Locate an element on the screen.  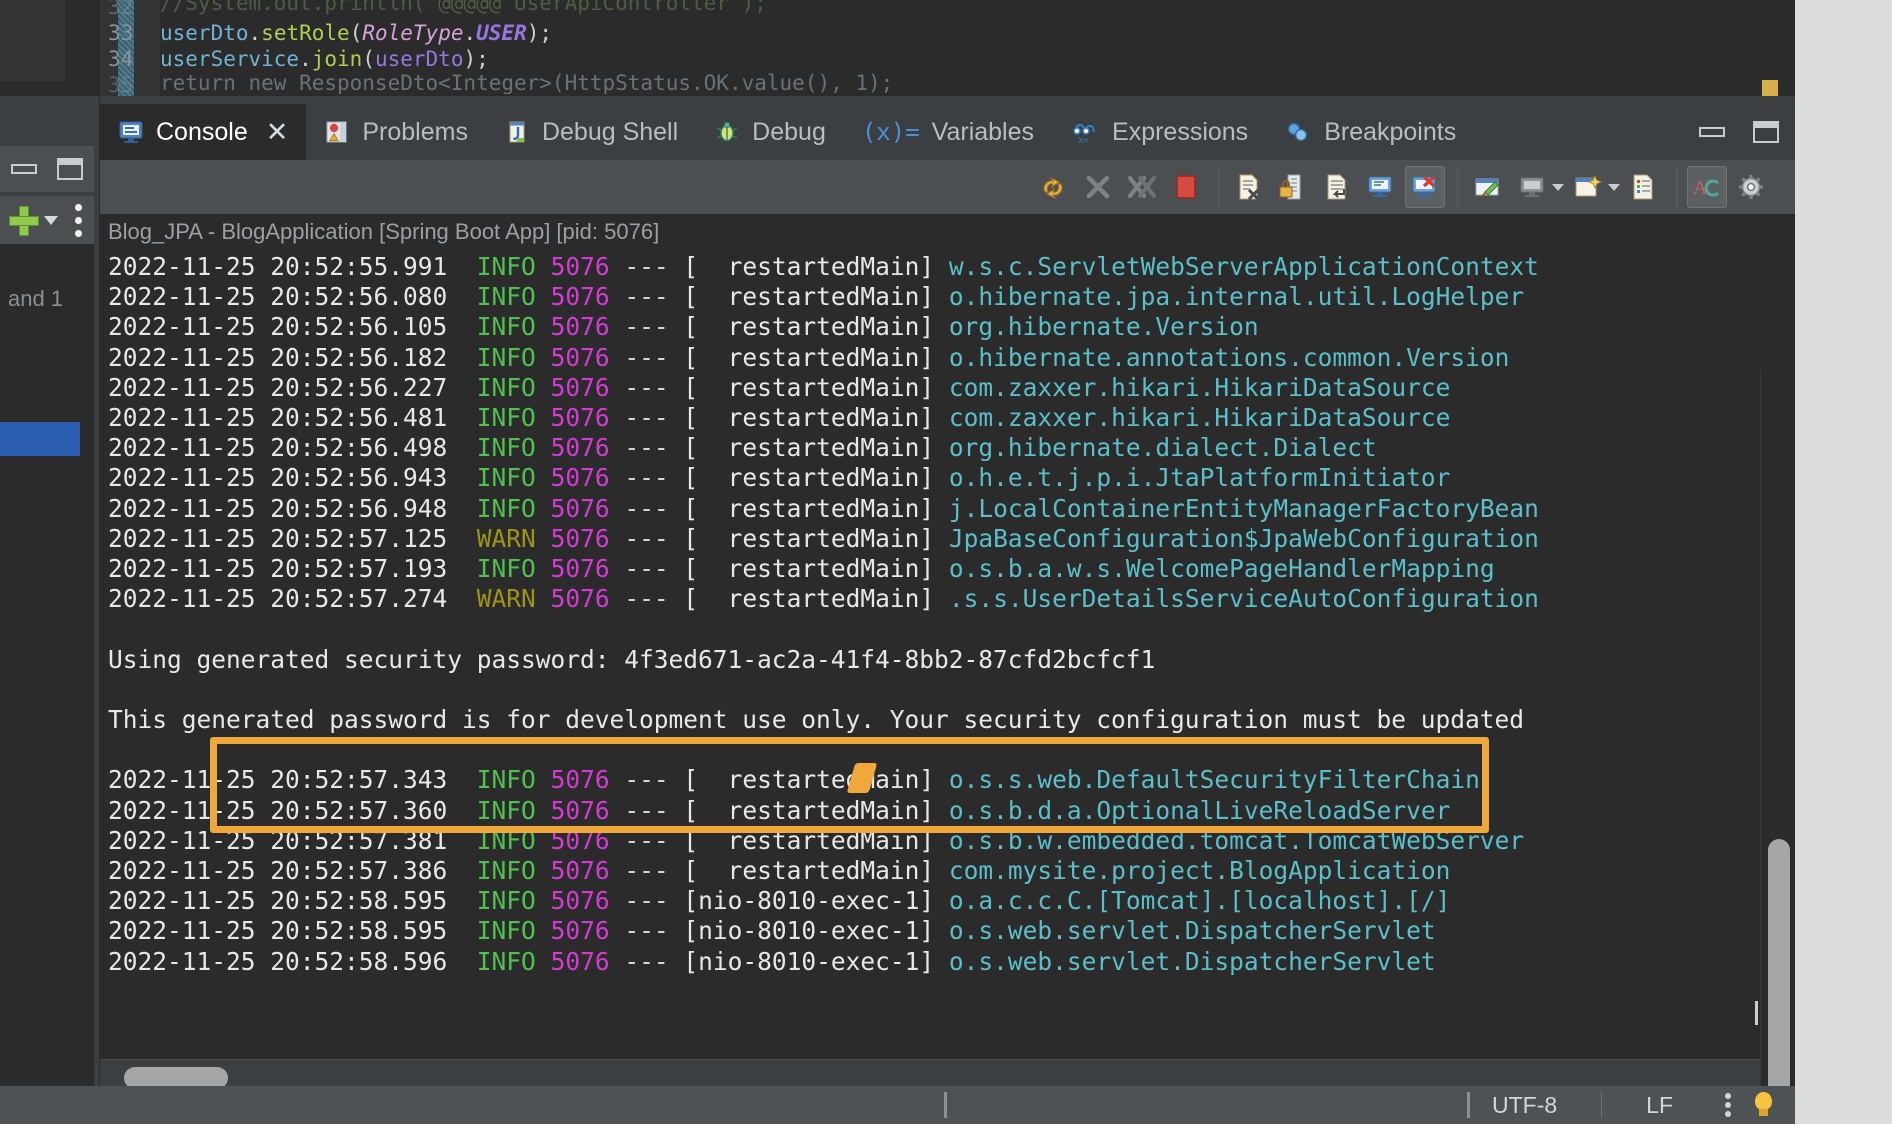
open-console-button is located at coordinates (1588, 187).